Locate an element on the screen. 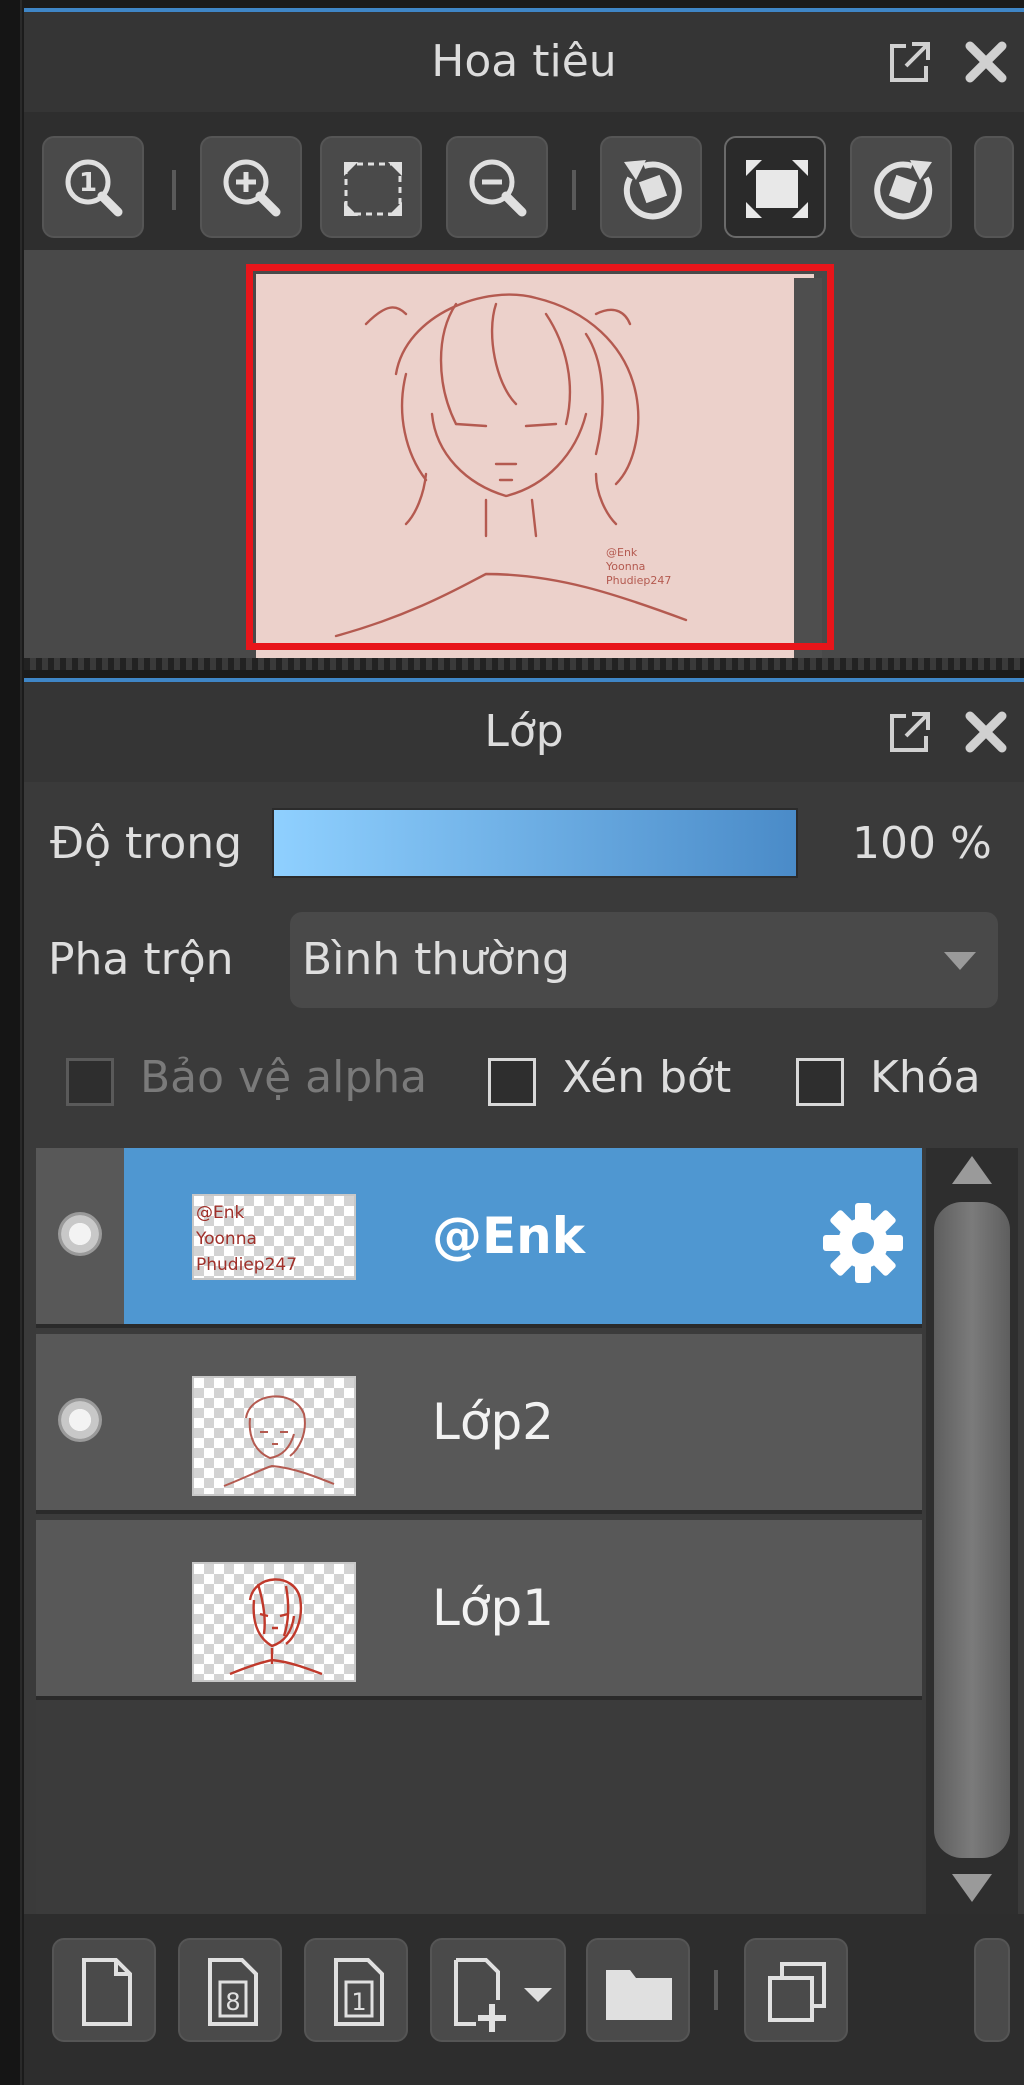 Image resolution: width=1024 pixels, height=2085 pixels. new-1bit-layer-button: 1 is located at coordinates (356, 1990).